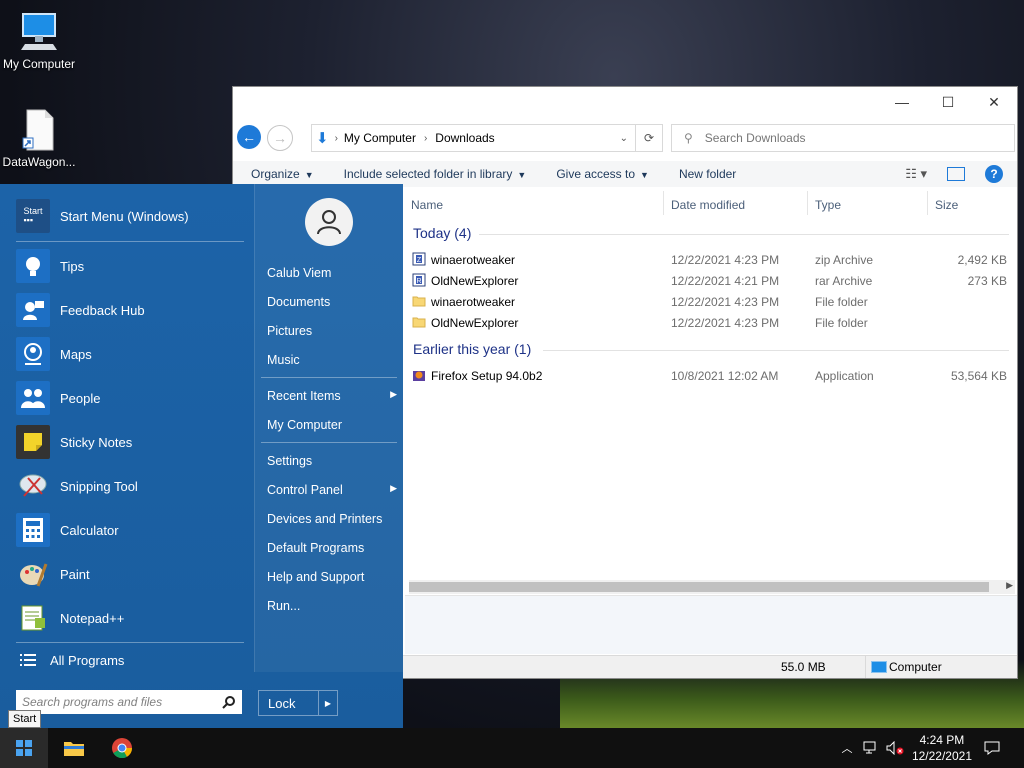  What do you see at coordinates (419, 376) in the screenshot?
I see `firefox-setup-icon` at bounding box center [419, 376].